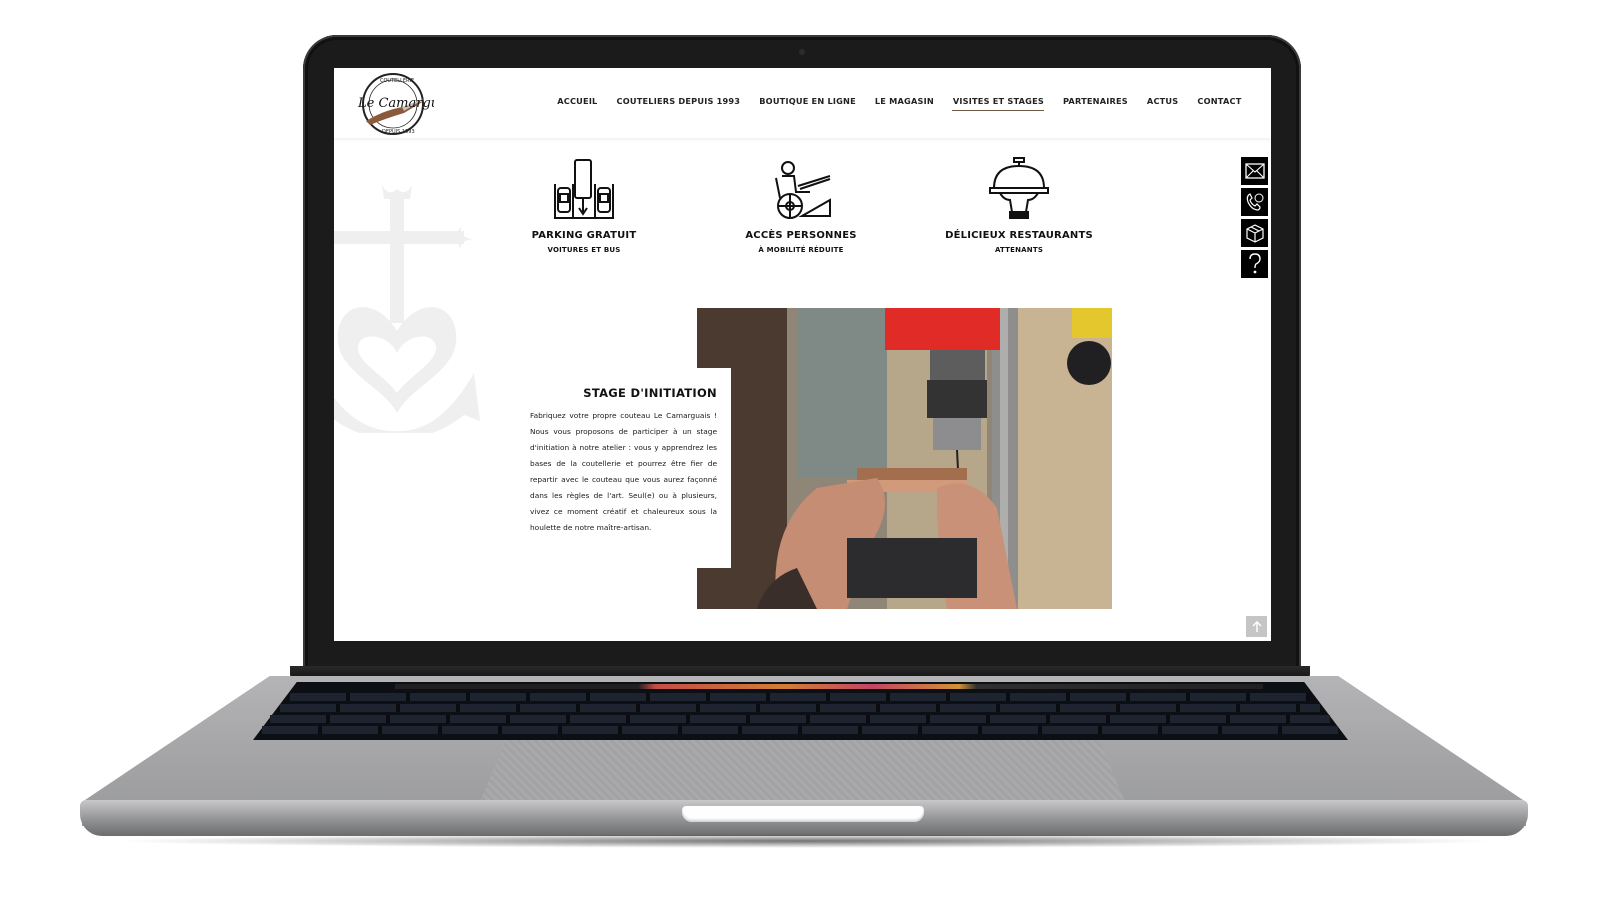 The width and height of the screenshot is (1600, 924). Describe the element at coordinates (1019, 188) in the screenshot. I see `cloche-icon` at that location.